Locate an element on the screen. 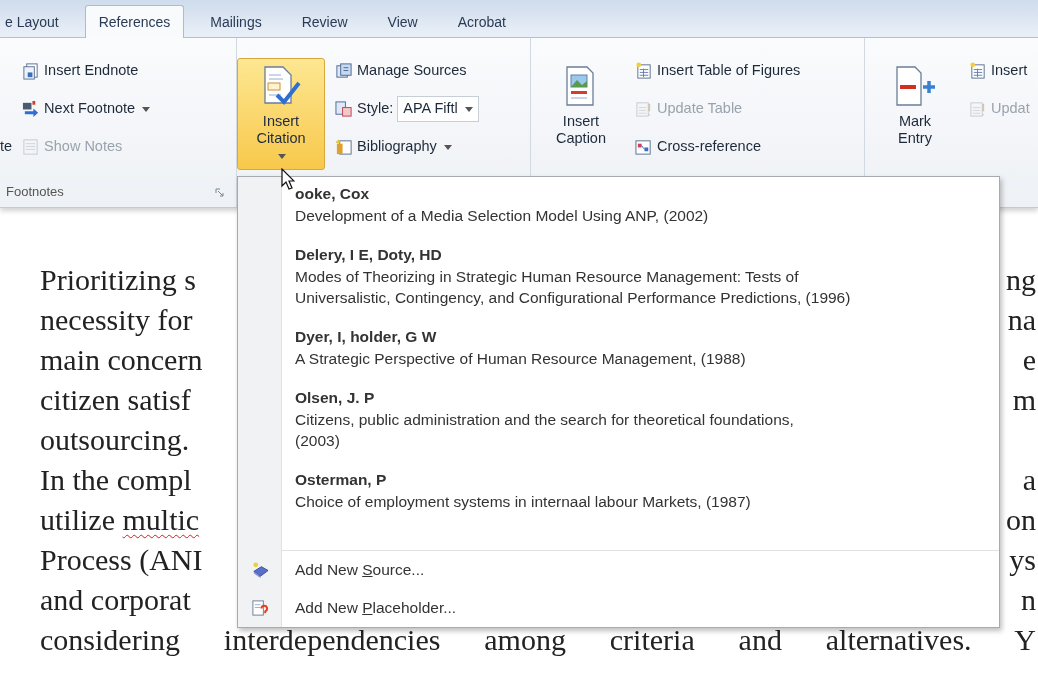 Image resolution: width=1038 pixels, height=673 pixels. ribbon-button: Next Footnote is located at coordinates (86, 109).